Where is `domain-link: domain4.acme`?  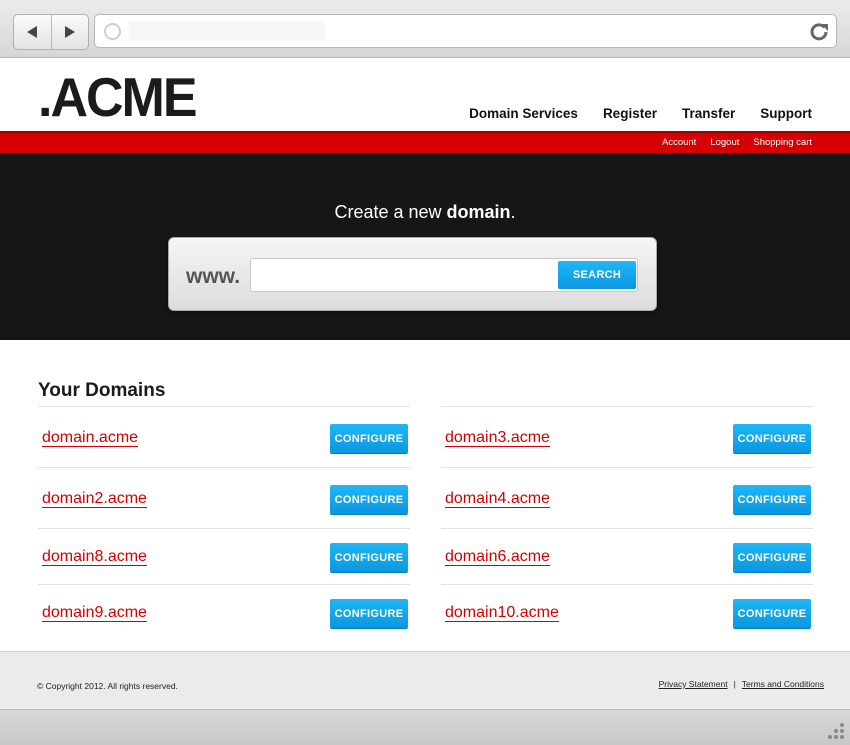
domain-link: domain4.acme is located at coordinates (497, 499).